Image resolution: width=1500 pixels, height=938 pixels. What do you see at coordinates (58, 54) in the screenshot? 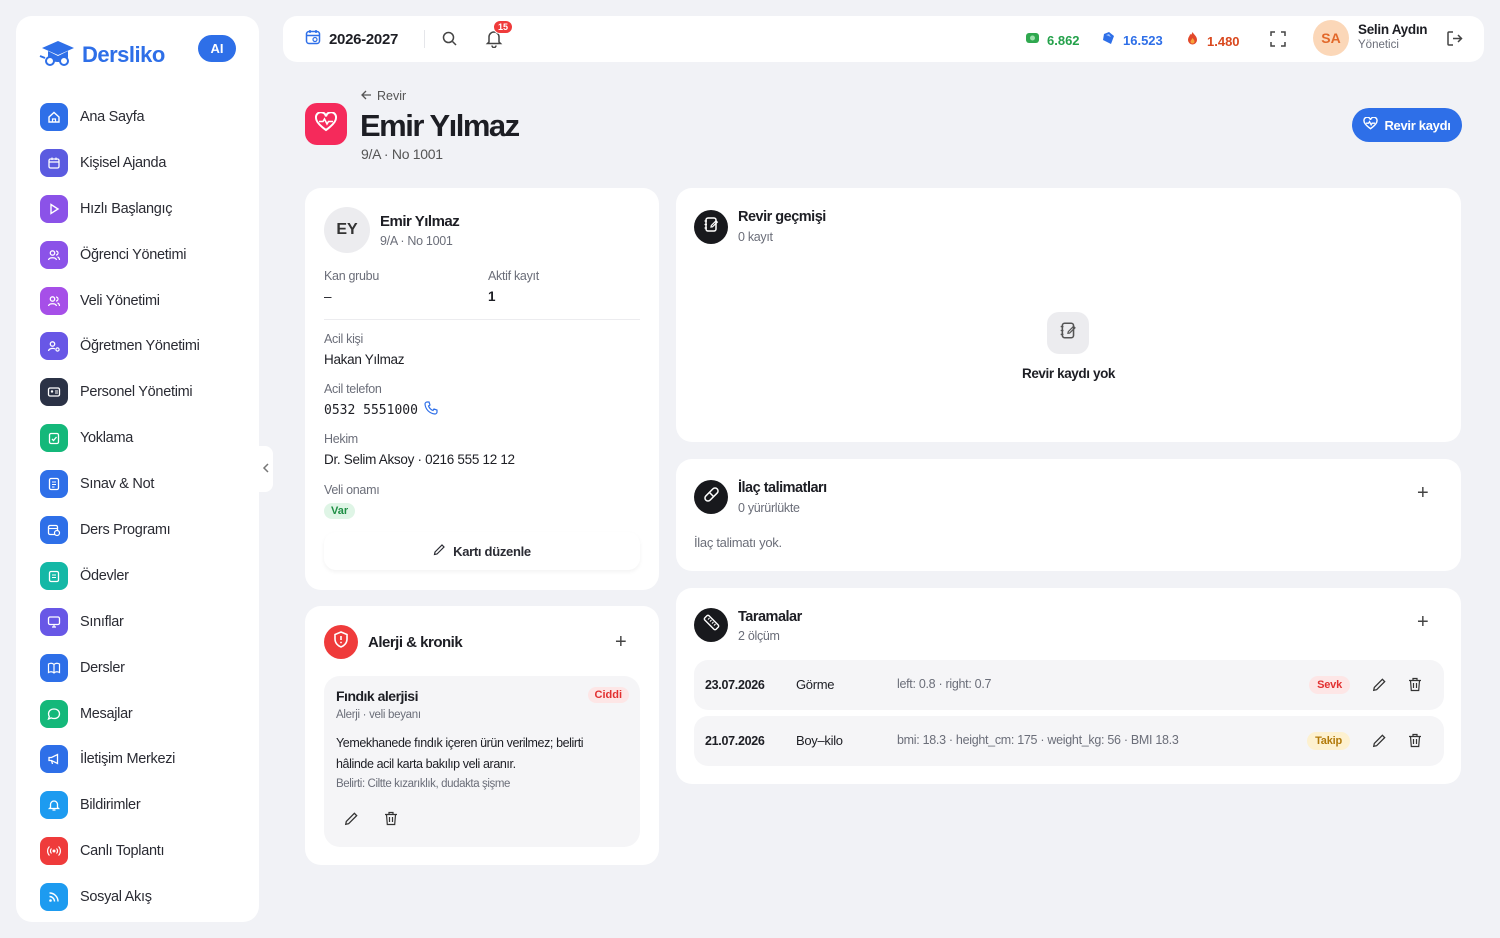
I see `graduation-cap-icon` at bounding box center [58, 54].